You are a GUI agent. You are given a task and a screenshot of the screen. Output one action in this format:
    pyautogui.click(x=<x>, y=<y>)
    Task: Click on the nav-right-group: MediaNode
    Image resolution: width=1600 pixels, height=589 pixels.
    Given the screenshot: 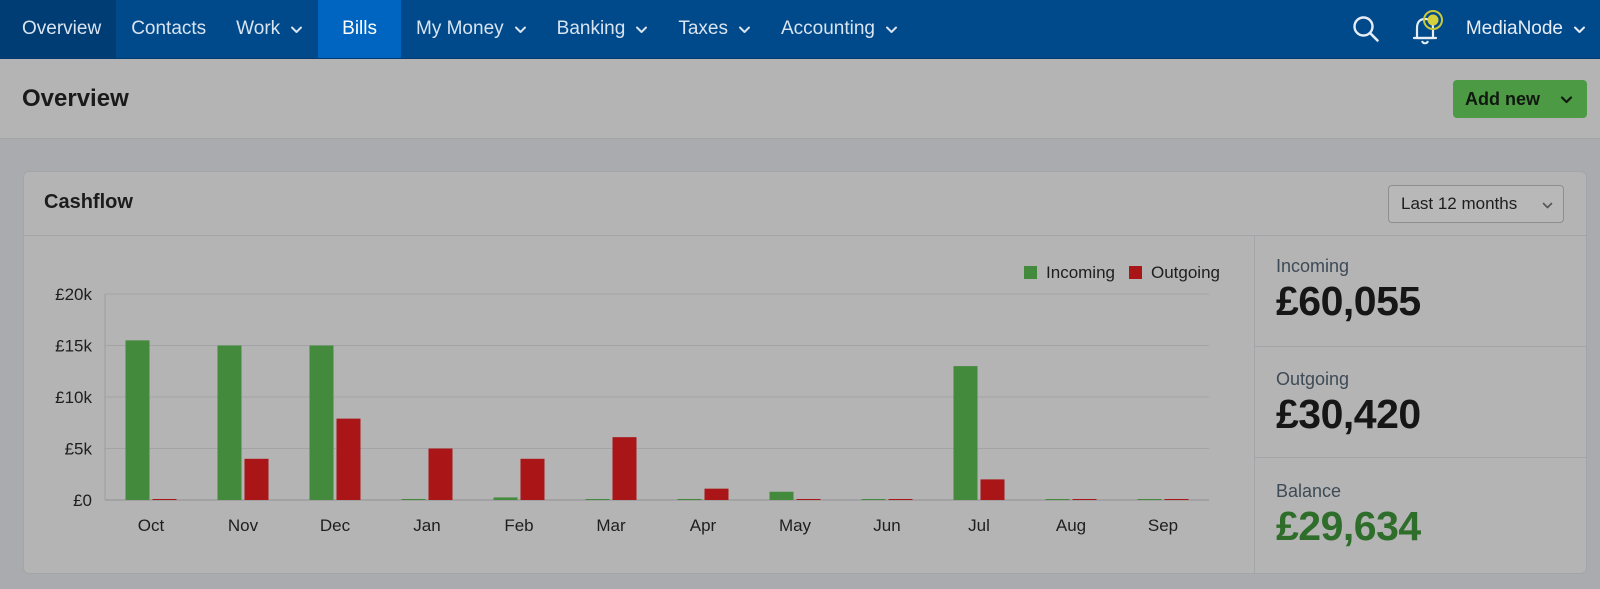 What is the action you would take?
    pyautogui.click(x=1468, y=29)
    